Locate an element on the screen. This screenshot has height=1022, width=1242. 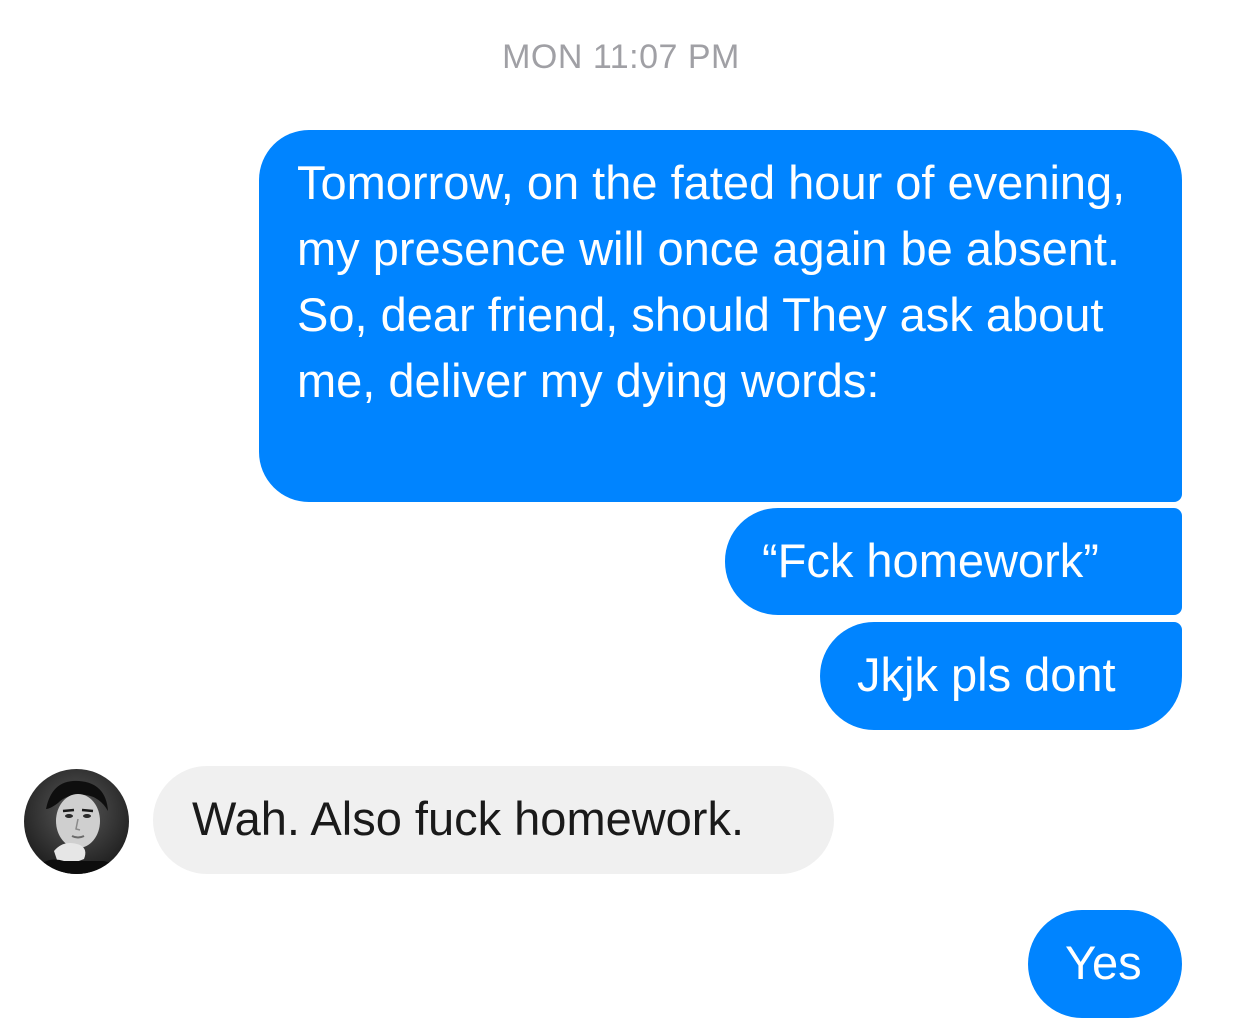
avatar-portrait-icon is located at coordinates (76, 821).